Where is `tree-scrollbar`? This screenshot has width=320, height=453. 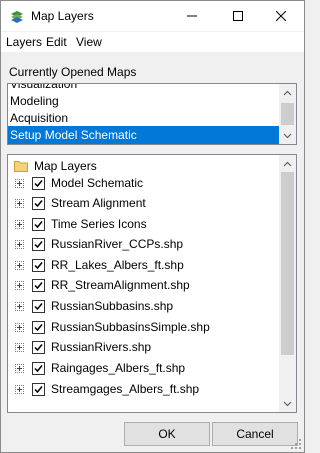 tree-scrollbar is located at coordinates (287, 283).